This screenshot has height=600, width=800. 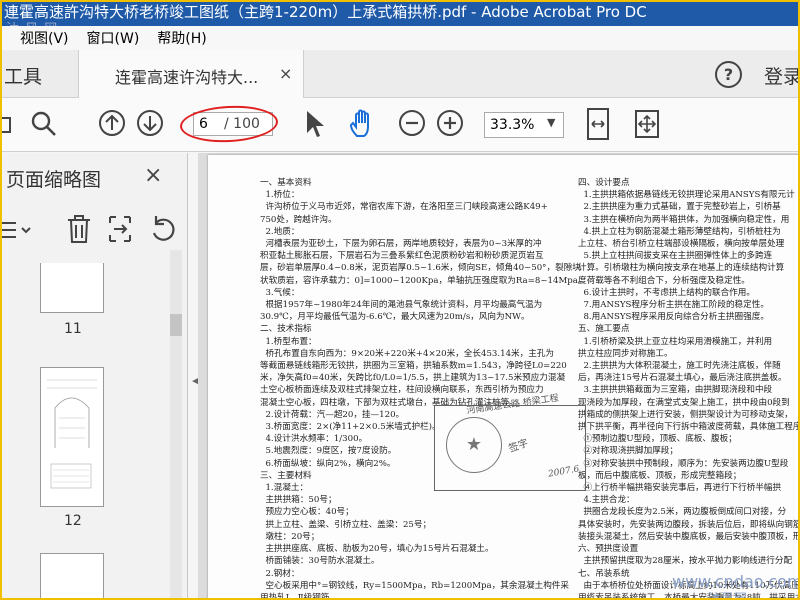 I want to click on document-text-line: 6.设计主拱时，不考虑拱上结构的联合作用。, so click(x=666, y=292).